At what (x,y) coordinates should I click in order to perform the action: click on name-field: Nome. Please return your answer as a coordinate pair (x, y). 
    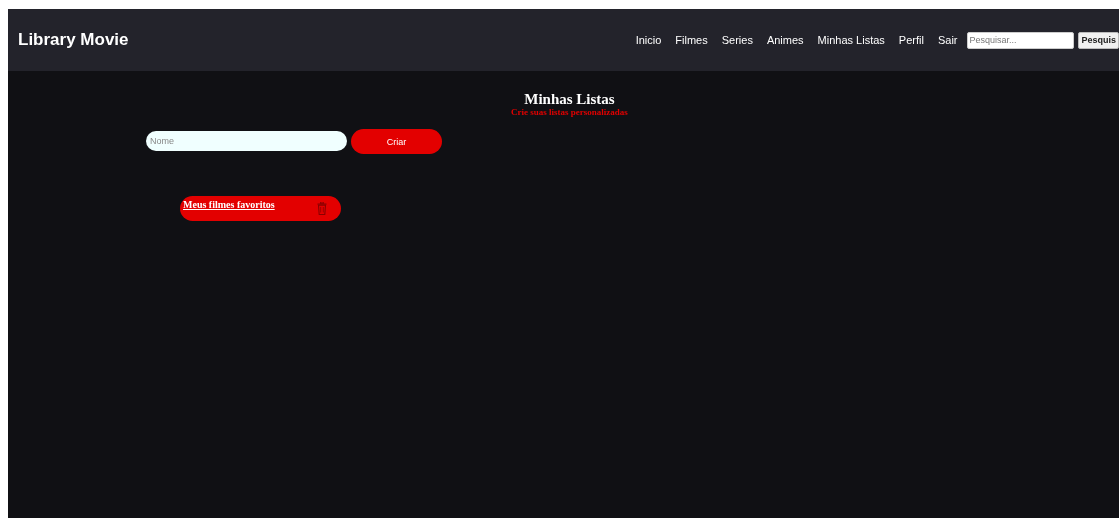
    Looking at the image, I should click on (246, 141).